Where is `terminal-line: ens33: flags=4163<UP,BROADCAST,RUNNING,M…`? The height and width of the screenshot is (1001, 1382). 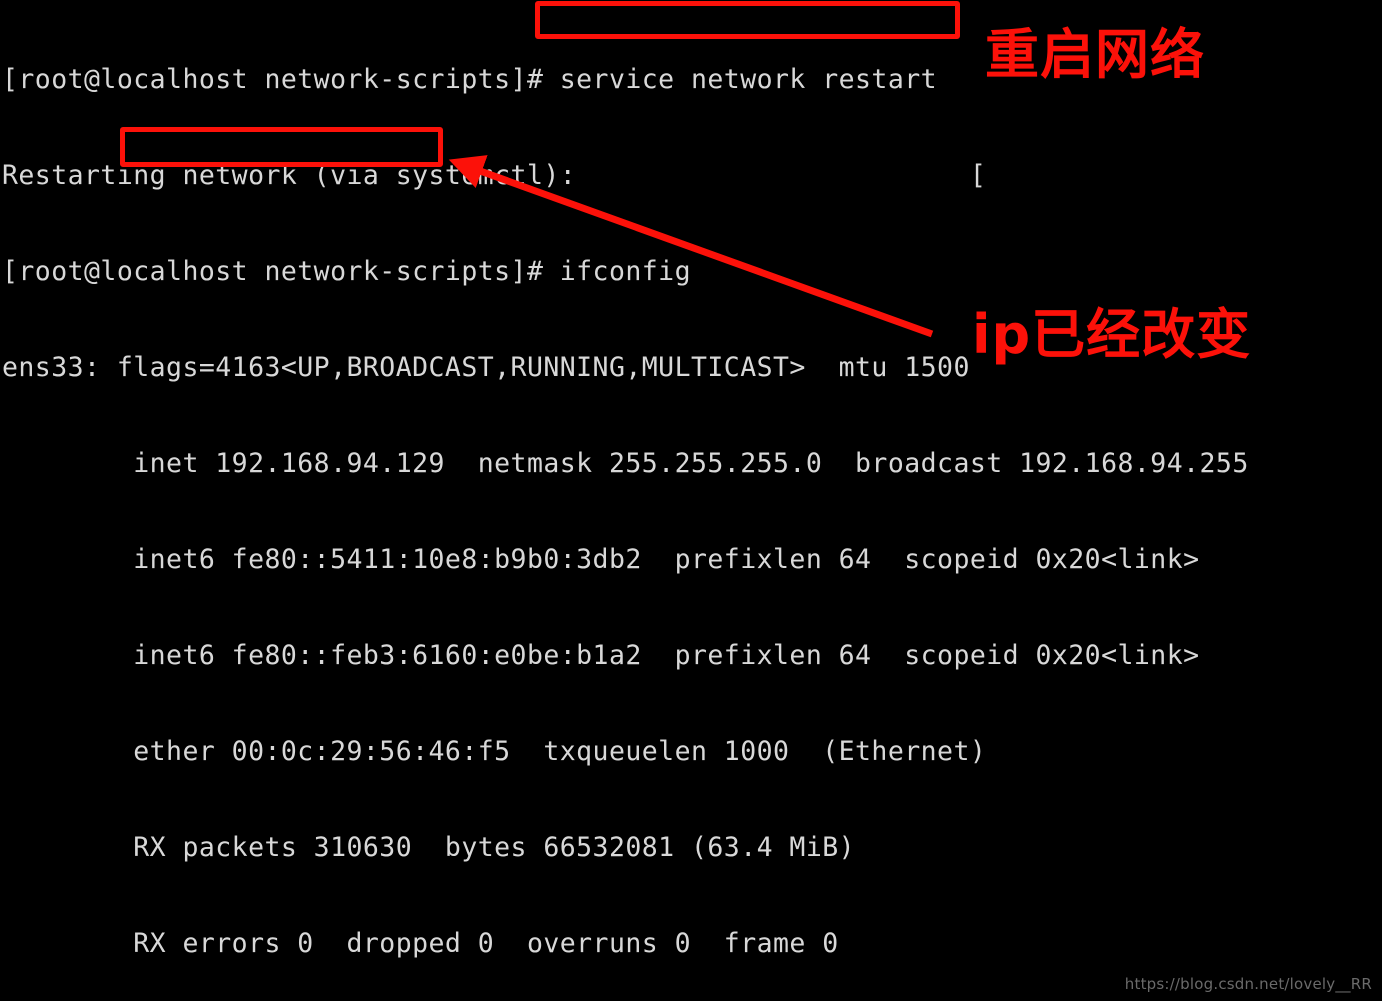
terminal-line: ens33: flags=4163<UP,BROADCAST,RUNNING,M… is located at coordinates (486, 367).